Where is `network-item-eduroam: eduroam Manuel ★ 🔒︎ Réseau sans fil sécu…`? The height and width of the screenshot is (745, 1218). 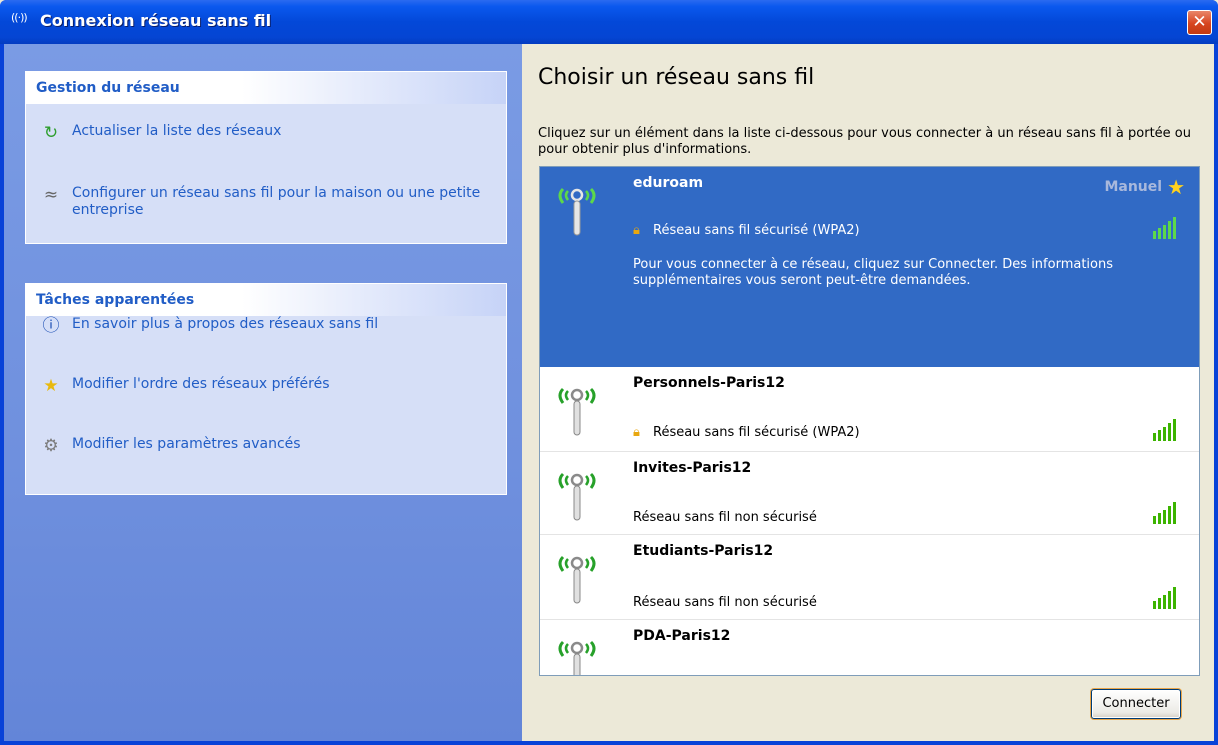
network-item-eduroam: eduroam Manuel ★ 🔒︎ Réseau sans fil sécu… is located at coordinates (869, 267).